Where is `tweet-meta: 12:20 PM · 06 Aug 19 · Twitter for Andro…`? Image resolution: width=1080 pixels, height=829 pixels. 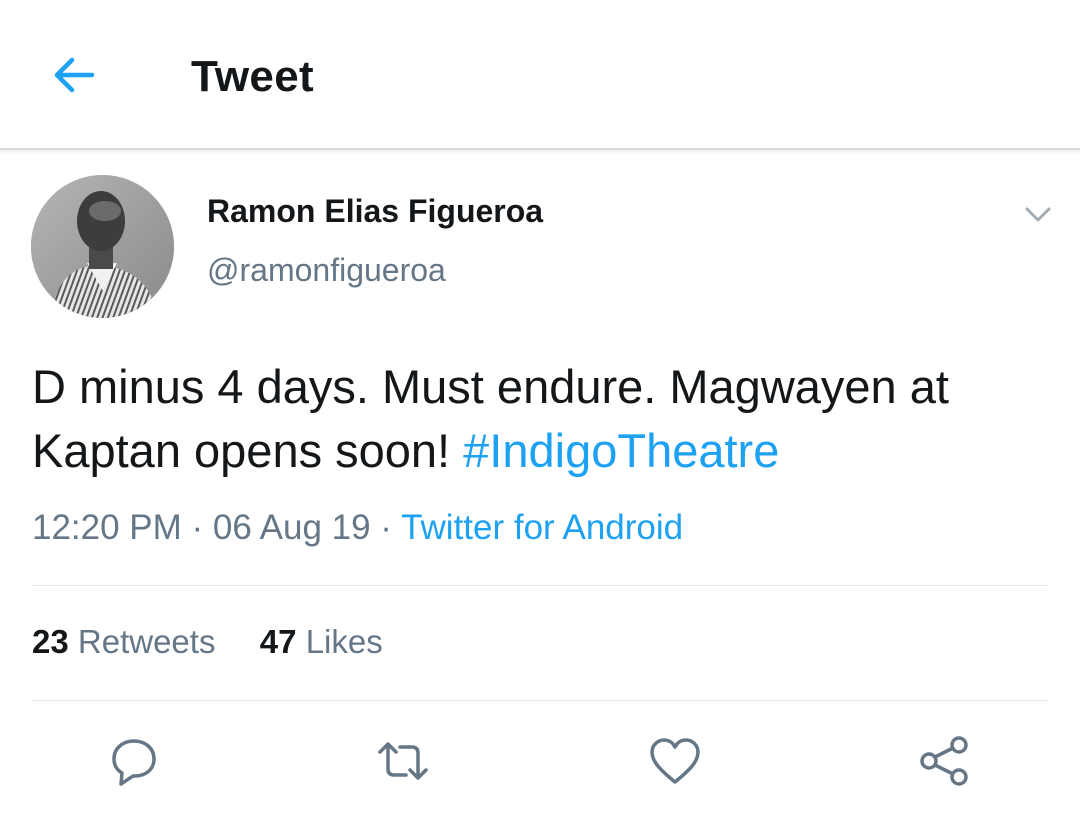 tweet-meta: 12:20 PM · 06 Aug 19 · Twitter for Andro… is located at coordinates (357, 528).